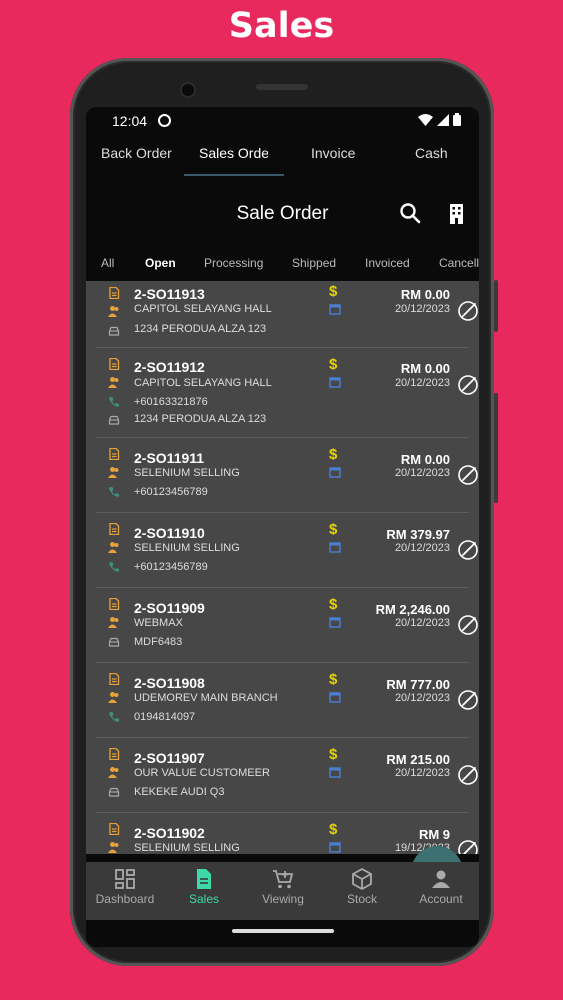  Describe the element at coordinates (283, 879) in the screenshot. I see `cart-icon` at that location.